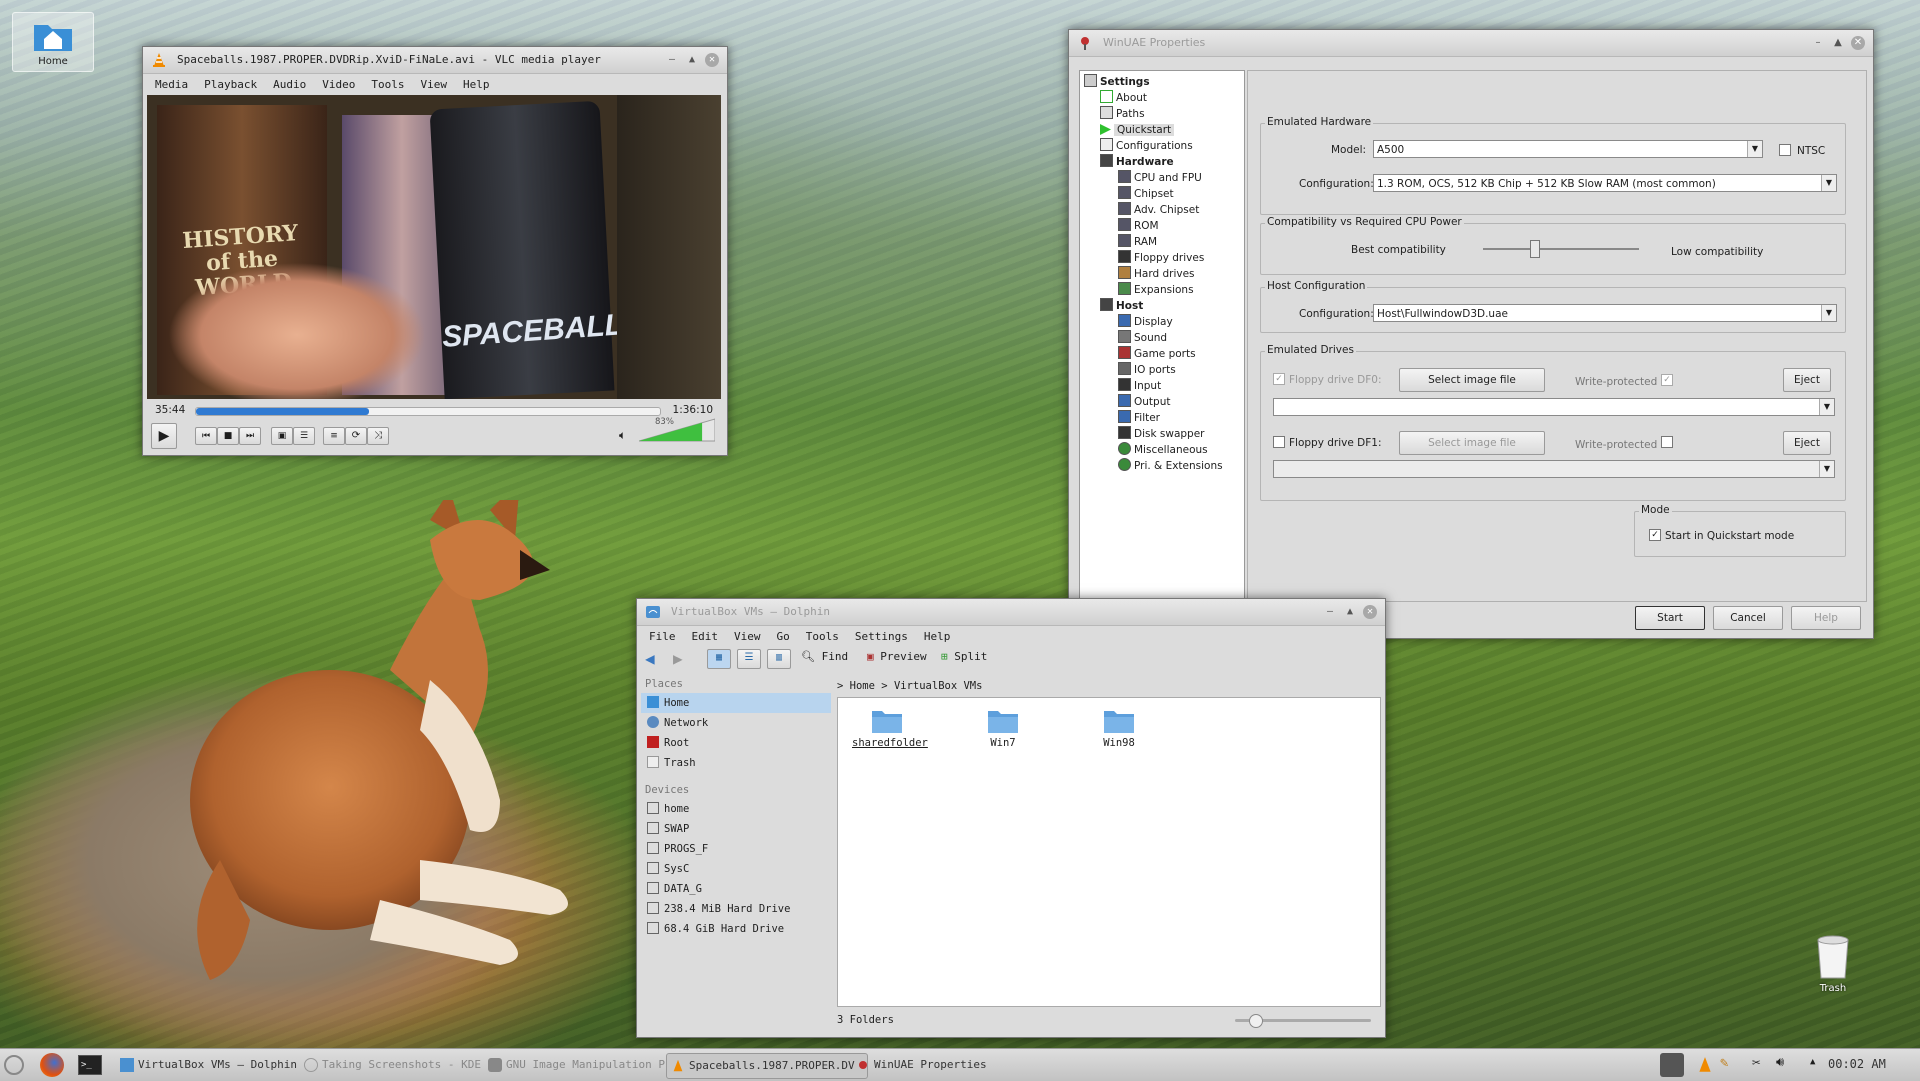 This screenshot has height=1081, width=1920. What do you see at coordinates (1756, 1063) in the screenshot?
I see `scissors-icon: ✂` at bounding box center [1756, 1063].